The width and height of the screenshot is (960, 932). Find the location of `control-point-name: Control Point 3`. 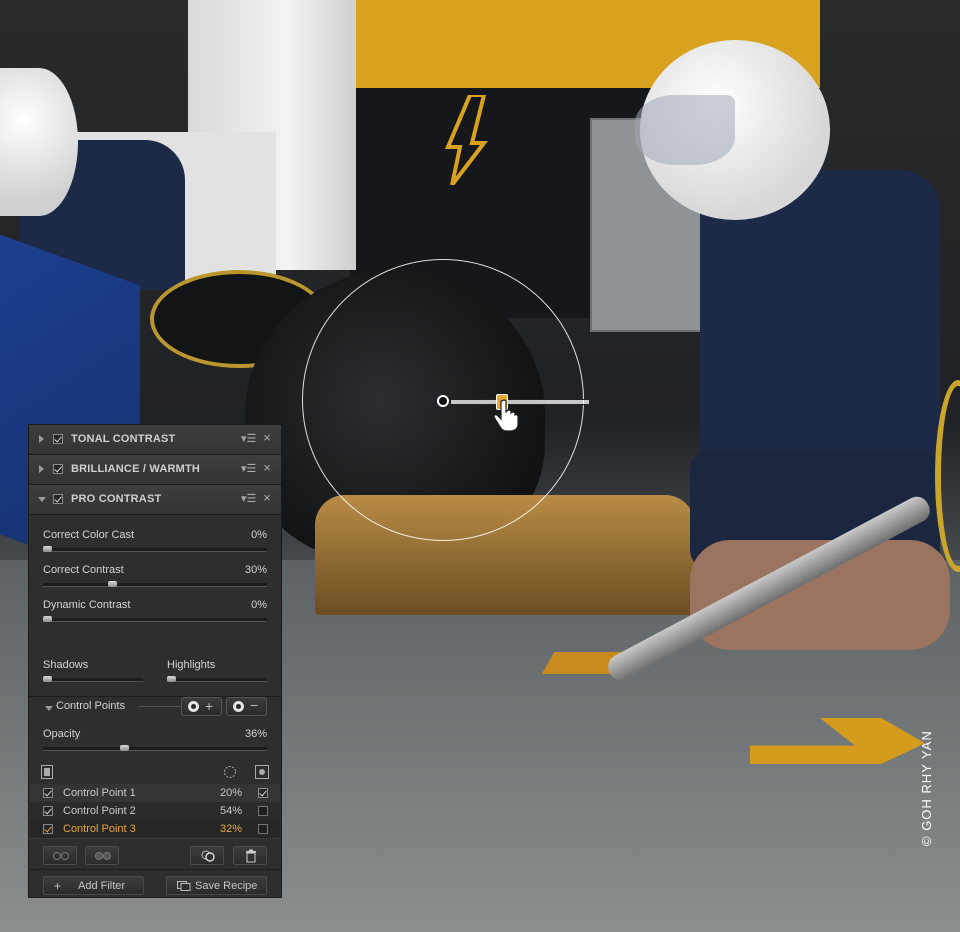

control-point-name: Control Point 3 is located at coordinates (99, 829).